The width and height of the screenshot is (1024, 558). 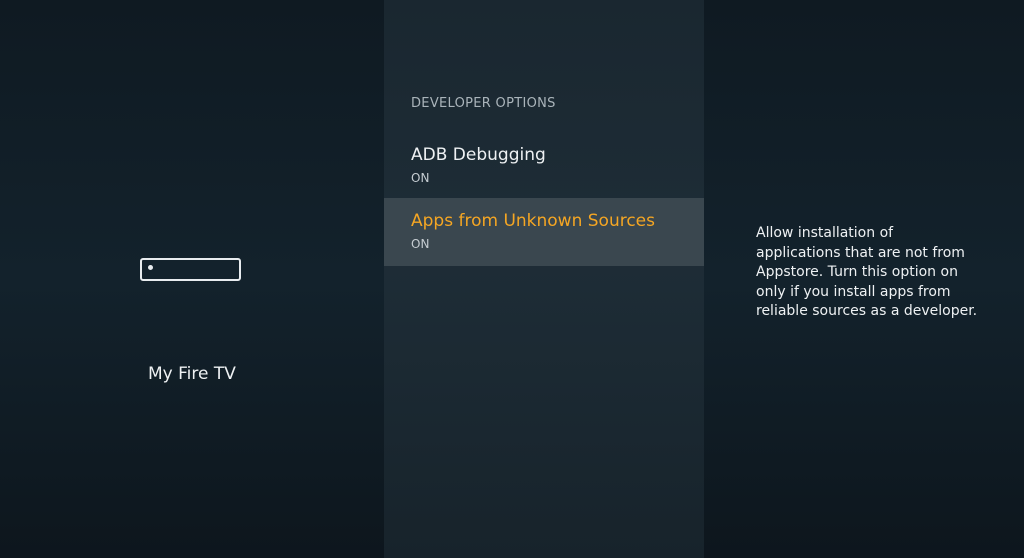 I want to click on device-label: My Fire TV, so click(x=192, y=374).